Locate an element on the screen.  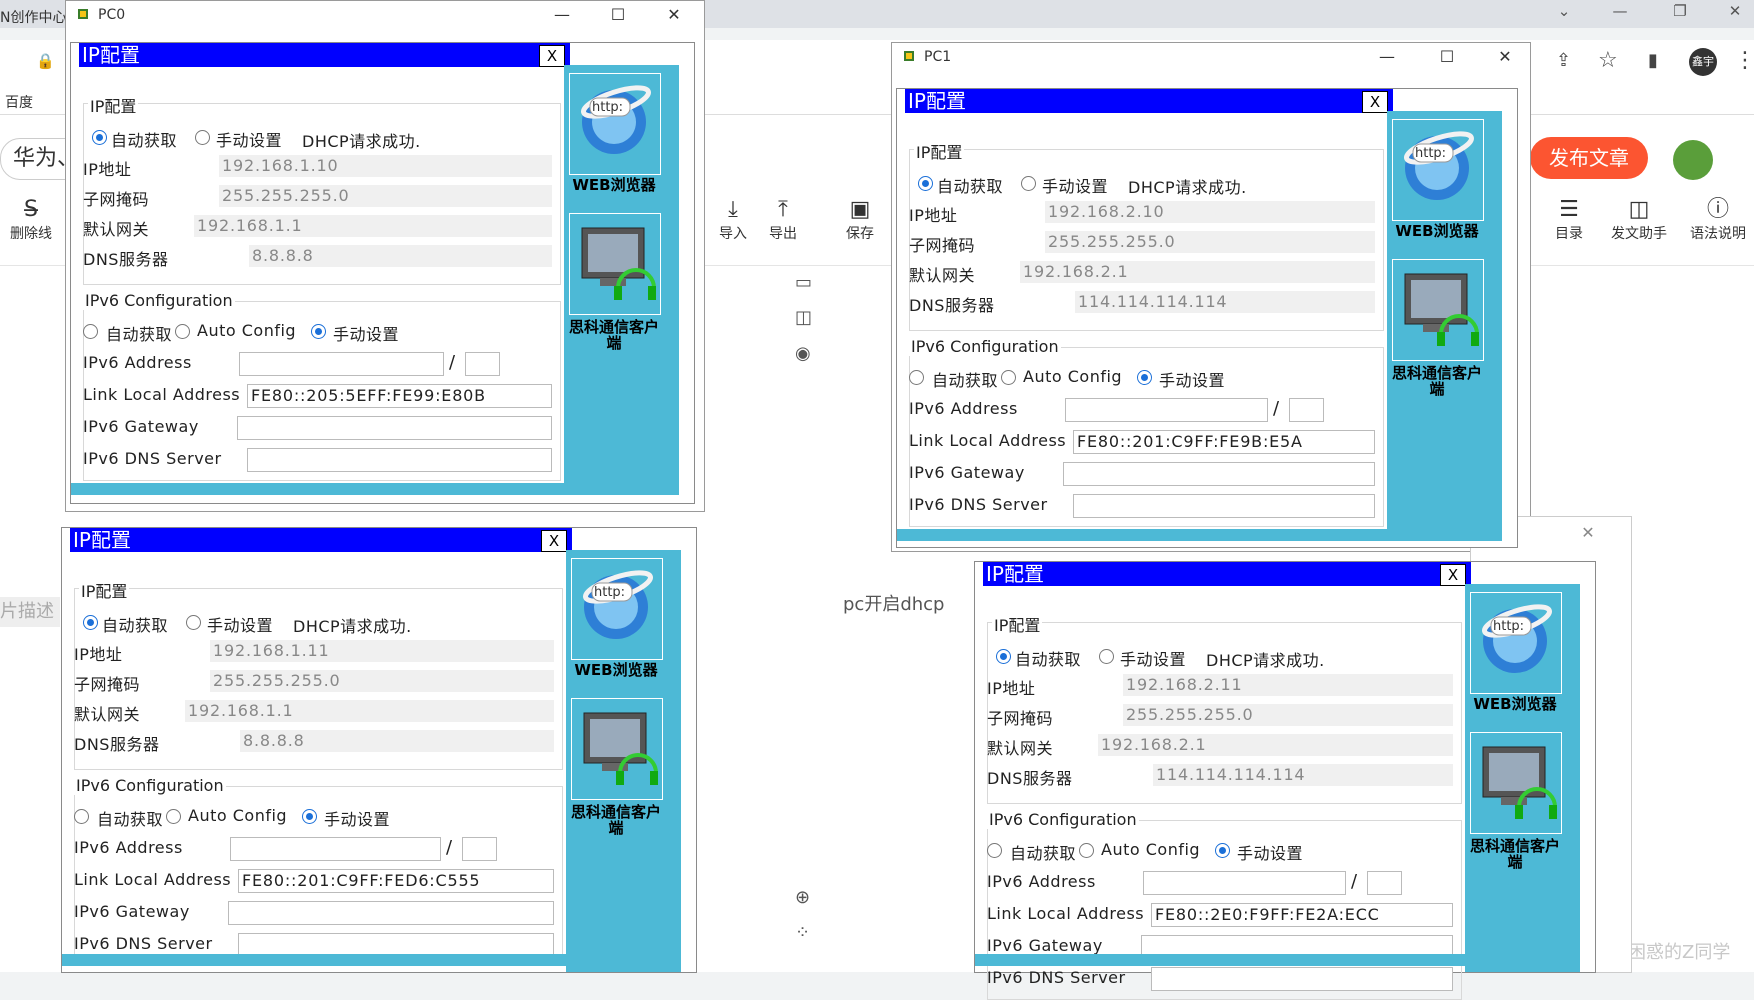
layout-icon: ▭ is located at coordinates (803, 282).